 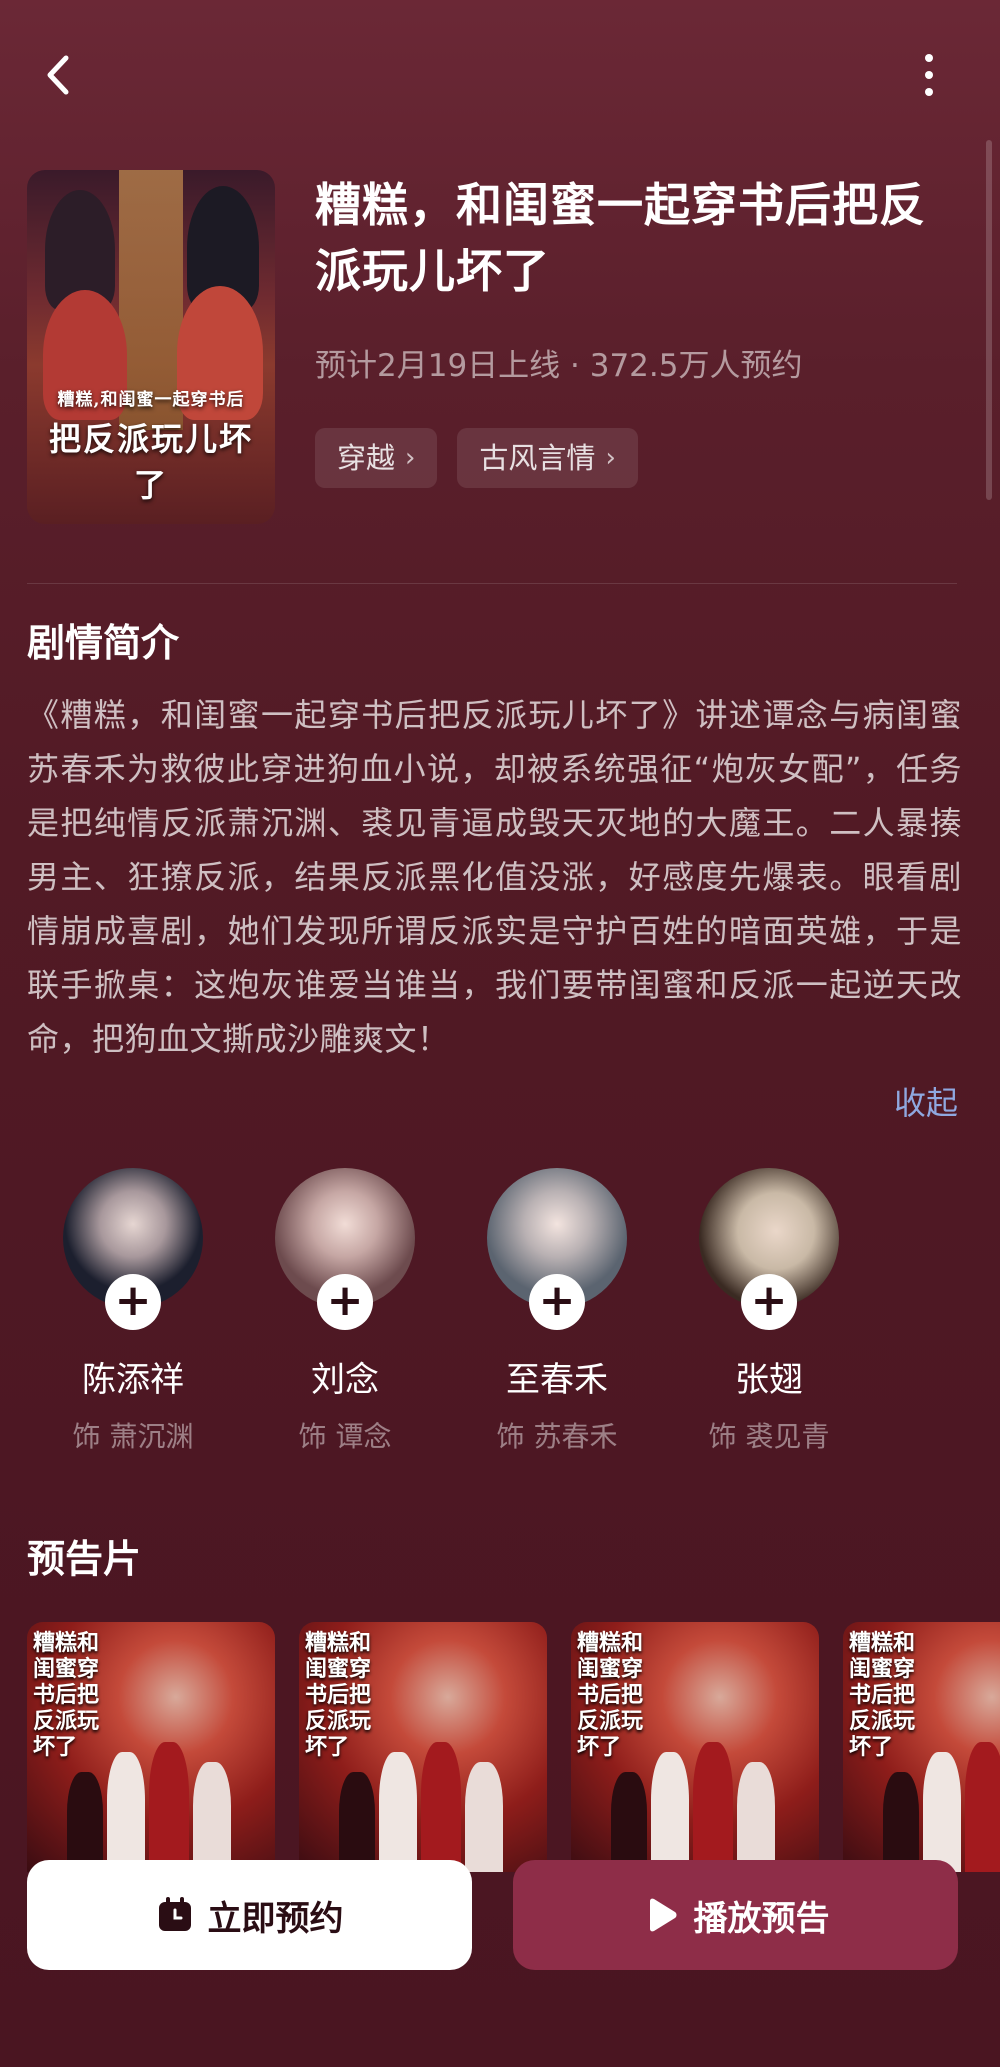 What do you see at coordinates (769, 1380) in the screenshot?
I see `cast-name: 张翅` at bounding box center [769, 1380].